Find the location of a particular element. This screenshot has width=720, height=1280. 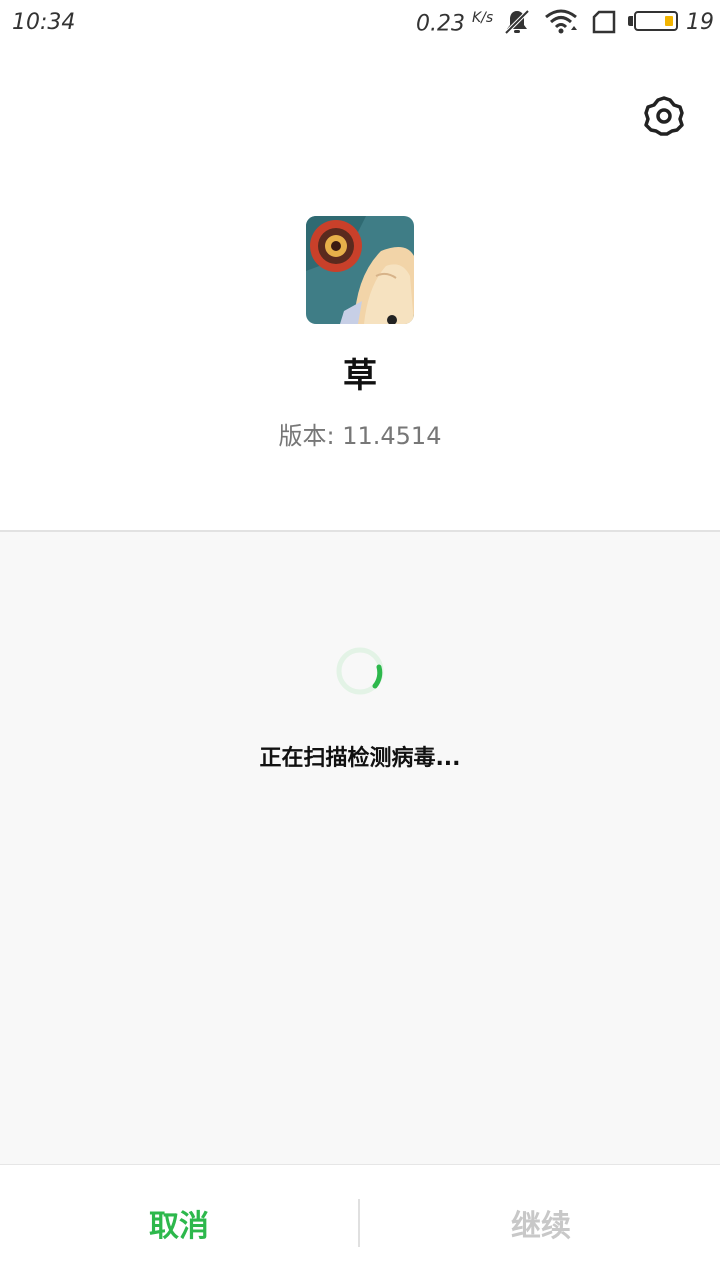

loading-spinner is located at coordinates (360, 671).